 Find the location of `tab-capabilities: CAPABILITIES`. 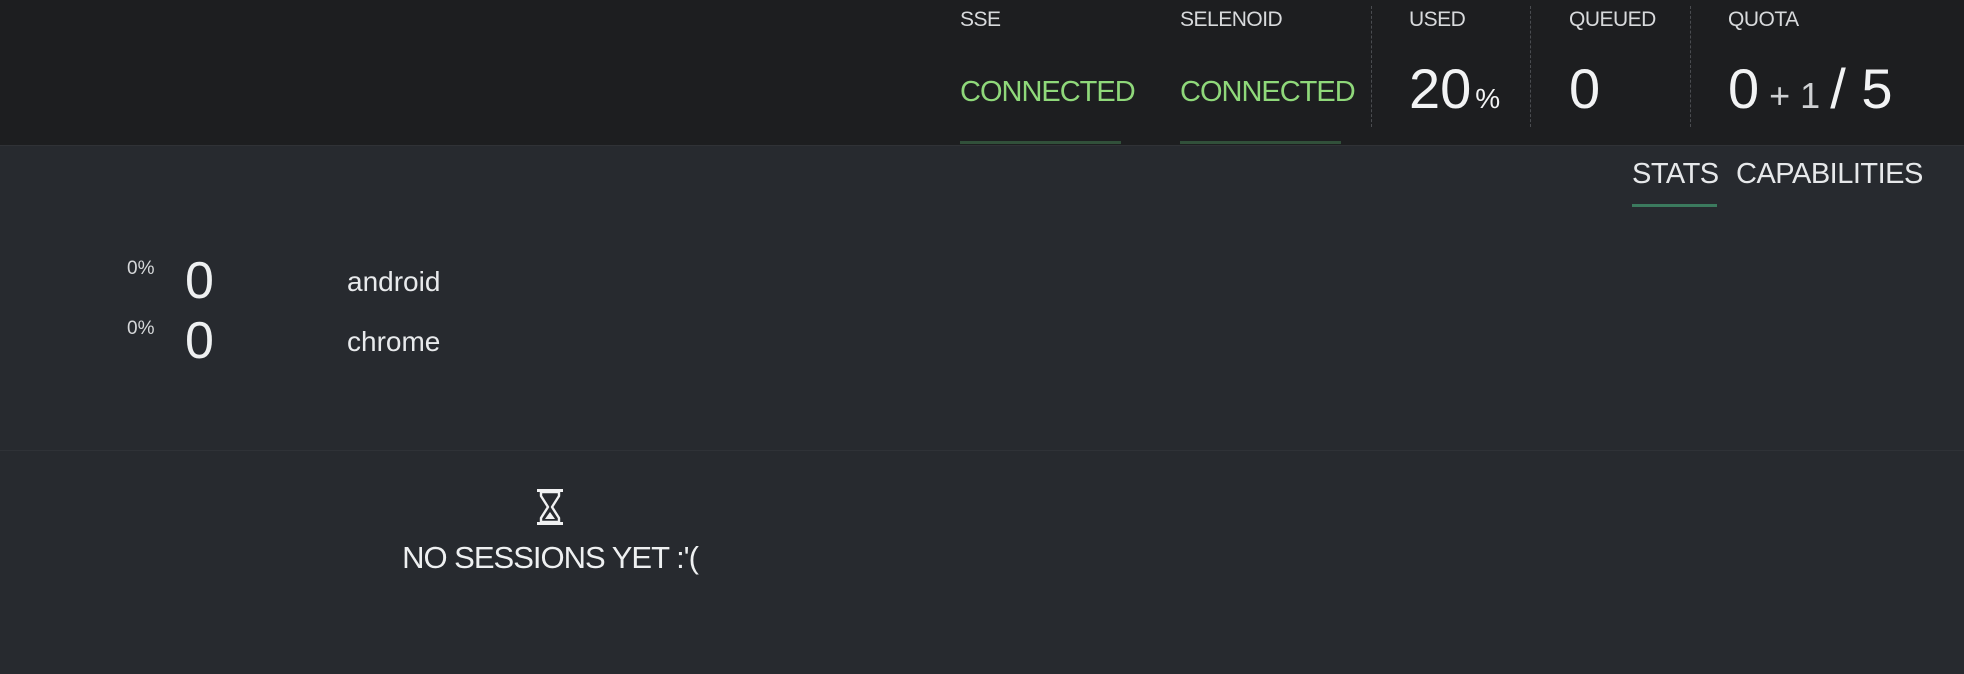

tab-capabilities: CAPABILITIES is located at coordinates (1829, 174).